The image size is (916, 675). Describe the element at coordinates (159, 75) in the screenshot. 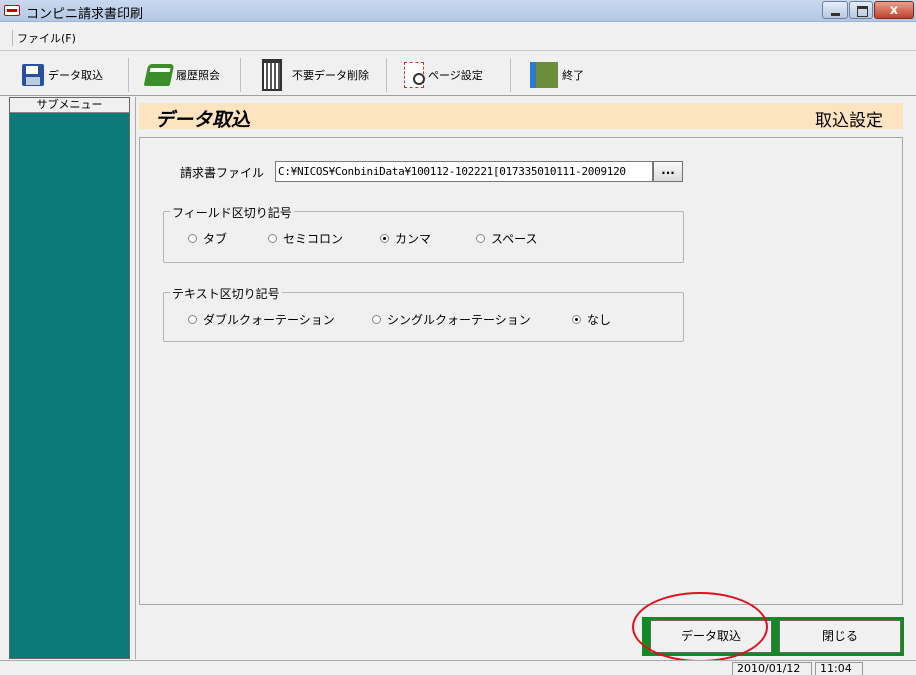

I see `books-icon` at that location.